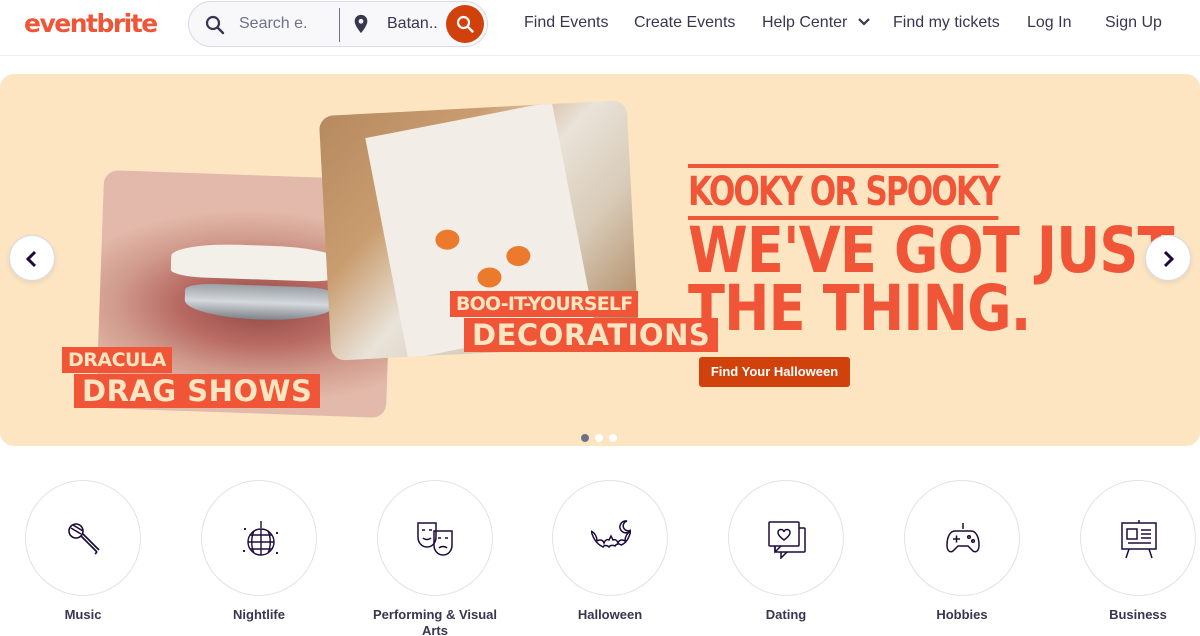  I want to click on category-label: Performing & Visual Arts, so click(434, 621).